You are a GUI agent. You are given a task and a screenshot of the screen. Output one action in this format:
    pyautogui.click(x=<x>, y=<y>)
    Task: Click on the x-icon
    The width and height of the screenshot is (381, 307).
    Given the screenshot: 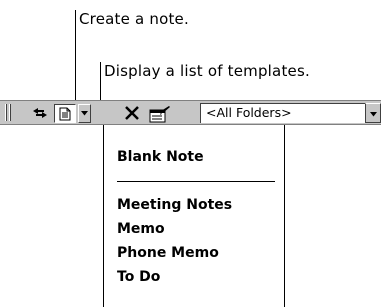 What is the action you would take?
    pyautogui.click(x=132, y=113)
    